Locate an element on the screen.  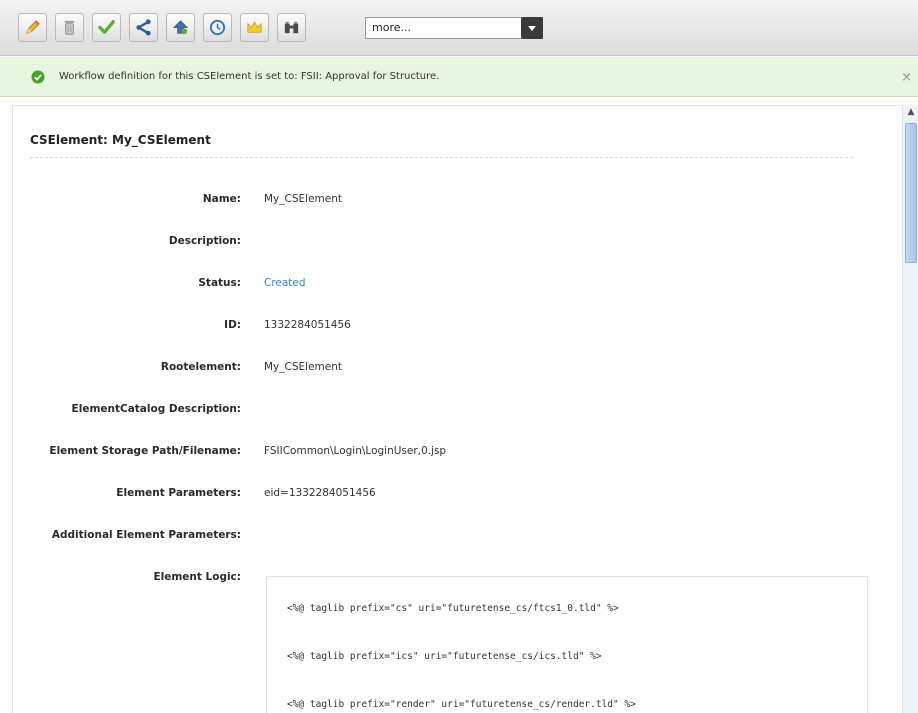
search-button is located at coordinates (291, 27).